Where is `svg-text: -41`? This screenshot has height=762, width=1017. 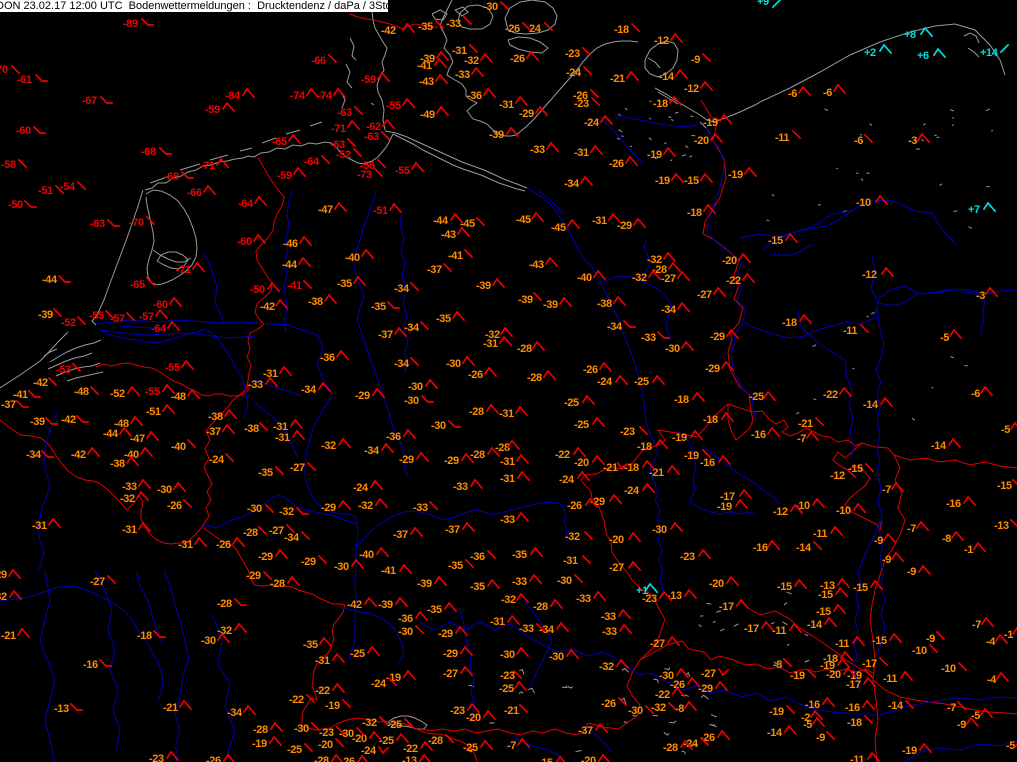 svg-text: -41 is located at coordinates (388, 571).